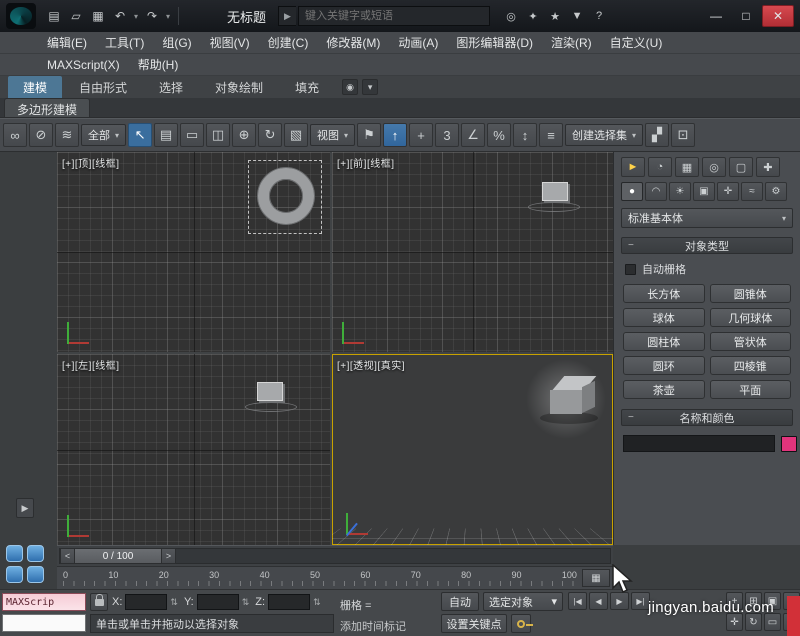 The height and width of the screenshot is (636, 800). What do you see at coordinates (752, 191) in the screenshot?
I see `space-warps-category-icon: ≈` at bounding box center [752, 191].